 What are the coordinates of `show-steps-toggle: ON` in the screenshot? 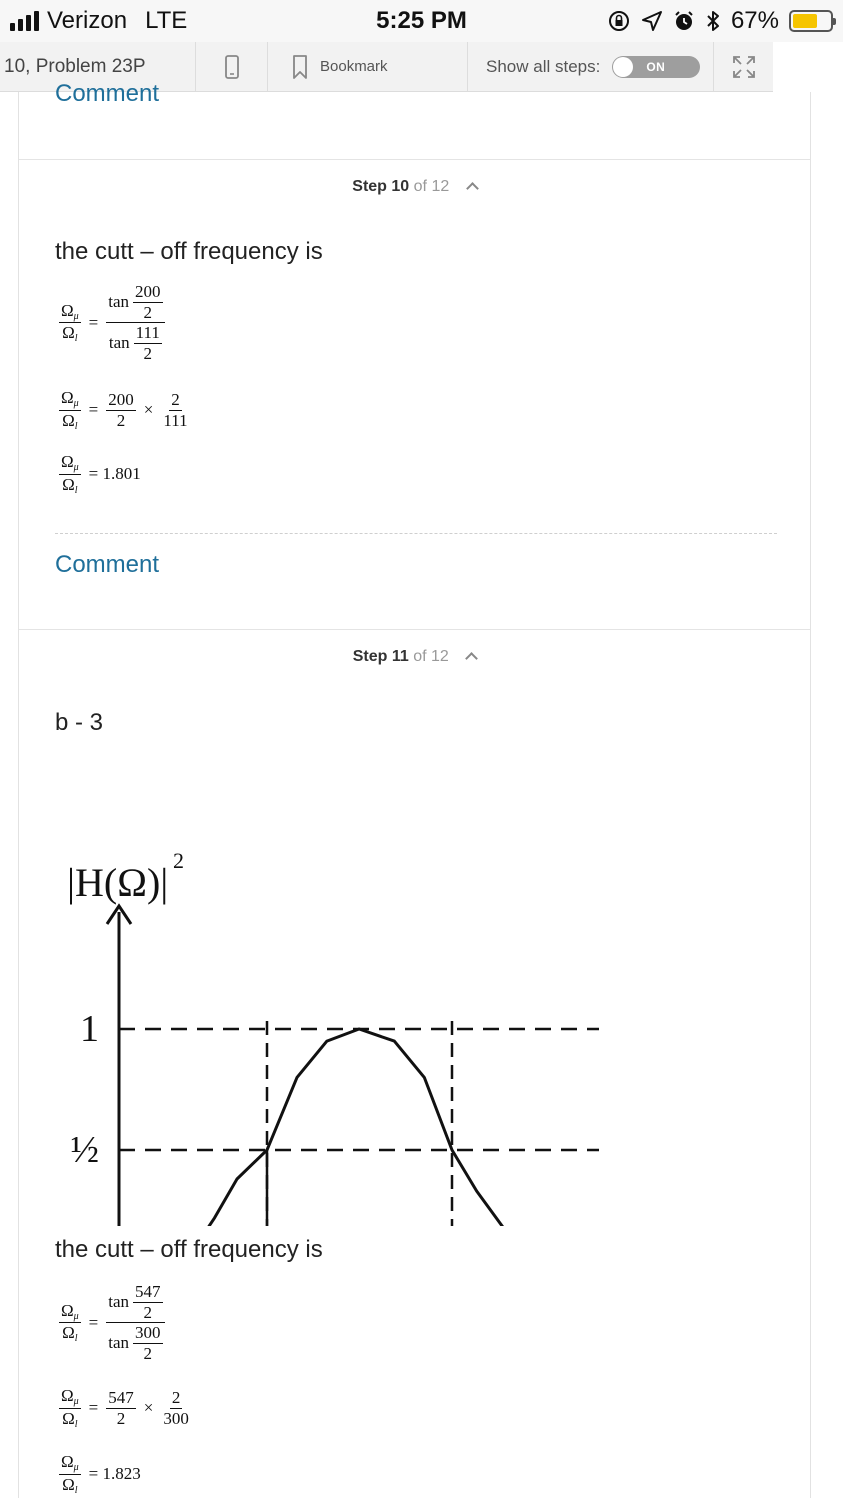 It's located at (656, 66).